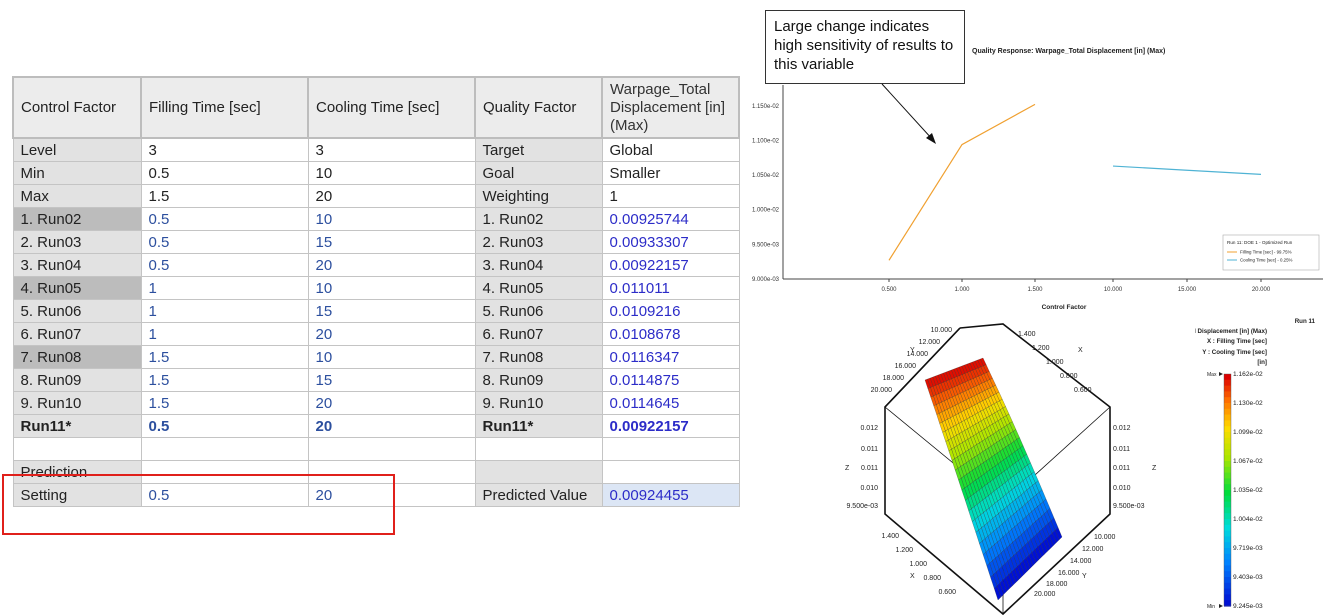  Describe the element at coordinates (947, 592) in the screenshot. I see `x-tick-label-bottom: 0.600` at that location.